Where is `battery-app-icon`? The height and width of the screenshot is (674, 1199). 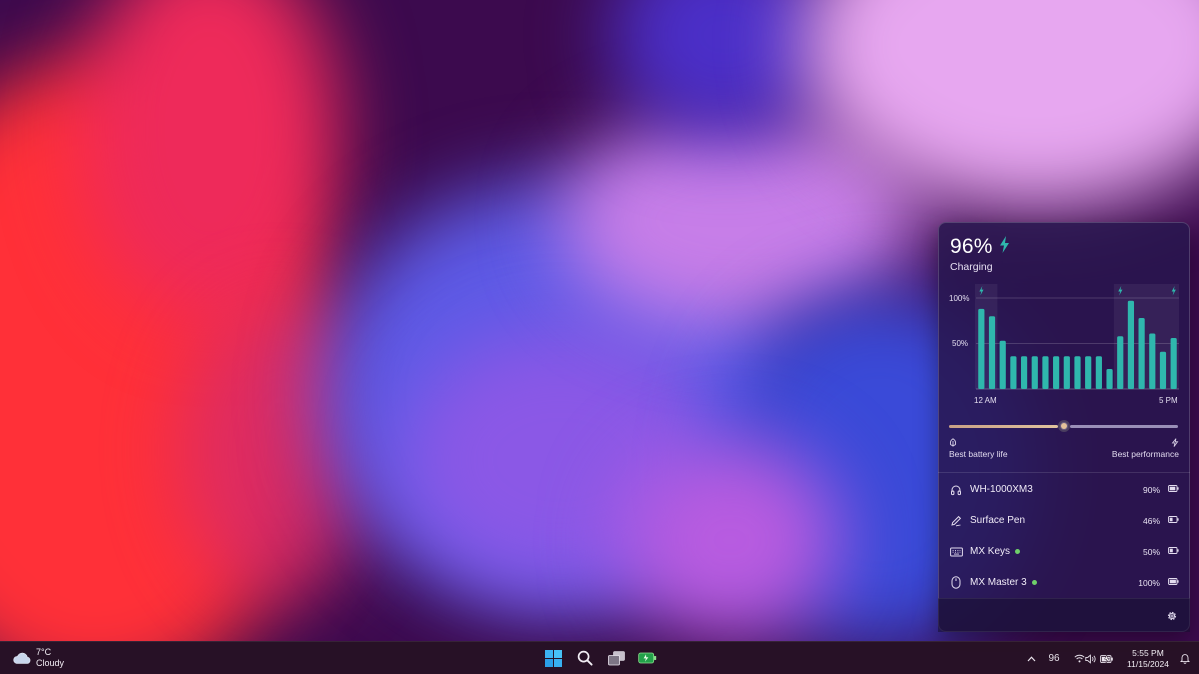
battery-app-icon is located at coordinates (648, 658).